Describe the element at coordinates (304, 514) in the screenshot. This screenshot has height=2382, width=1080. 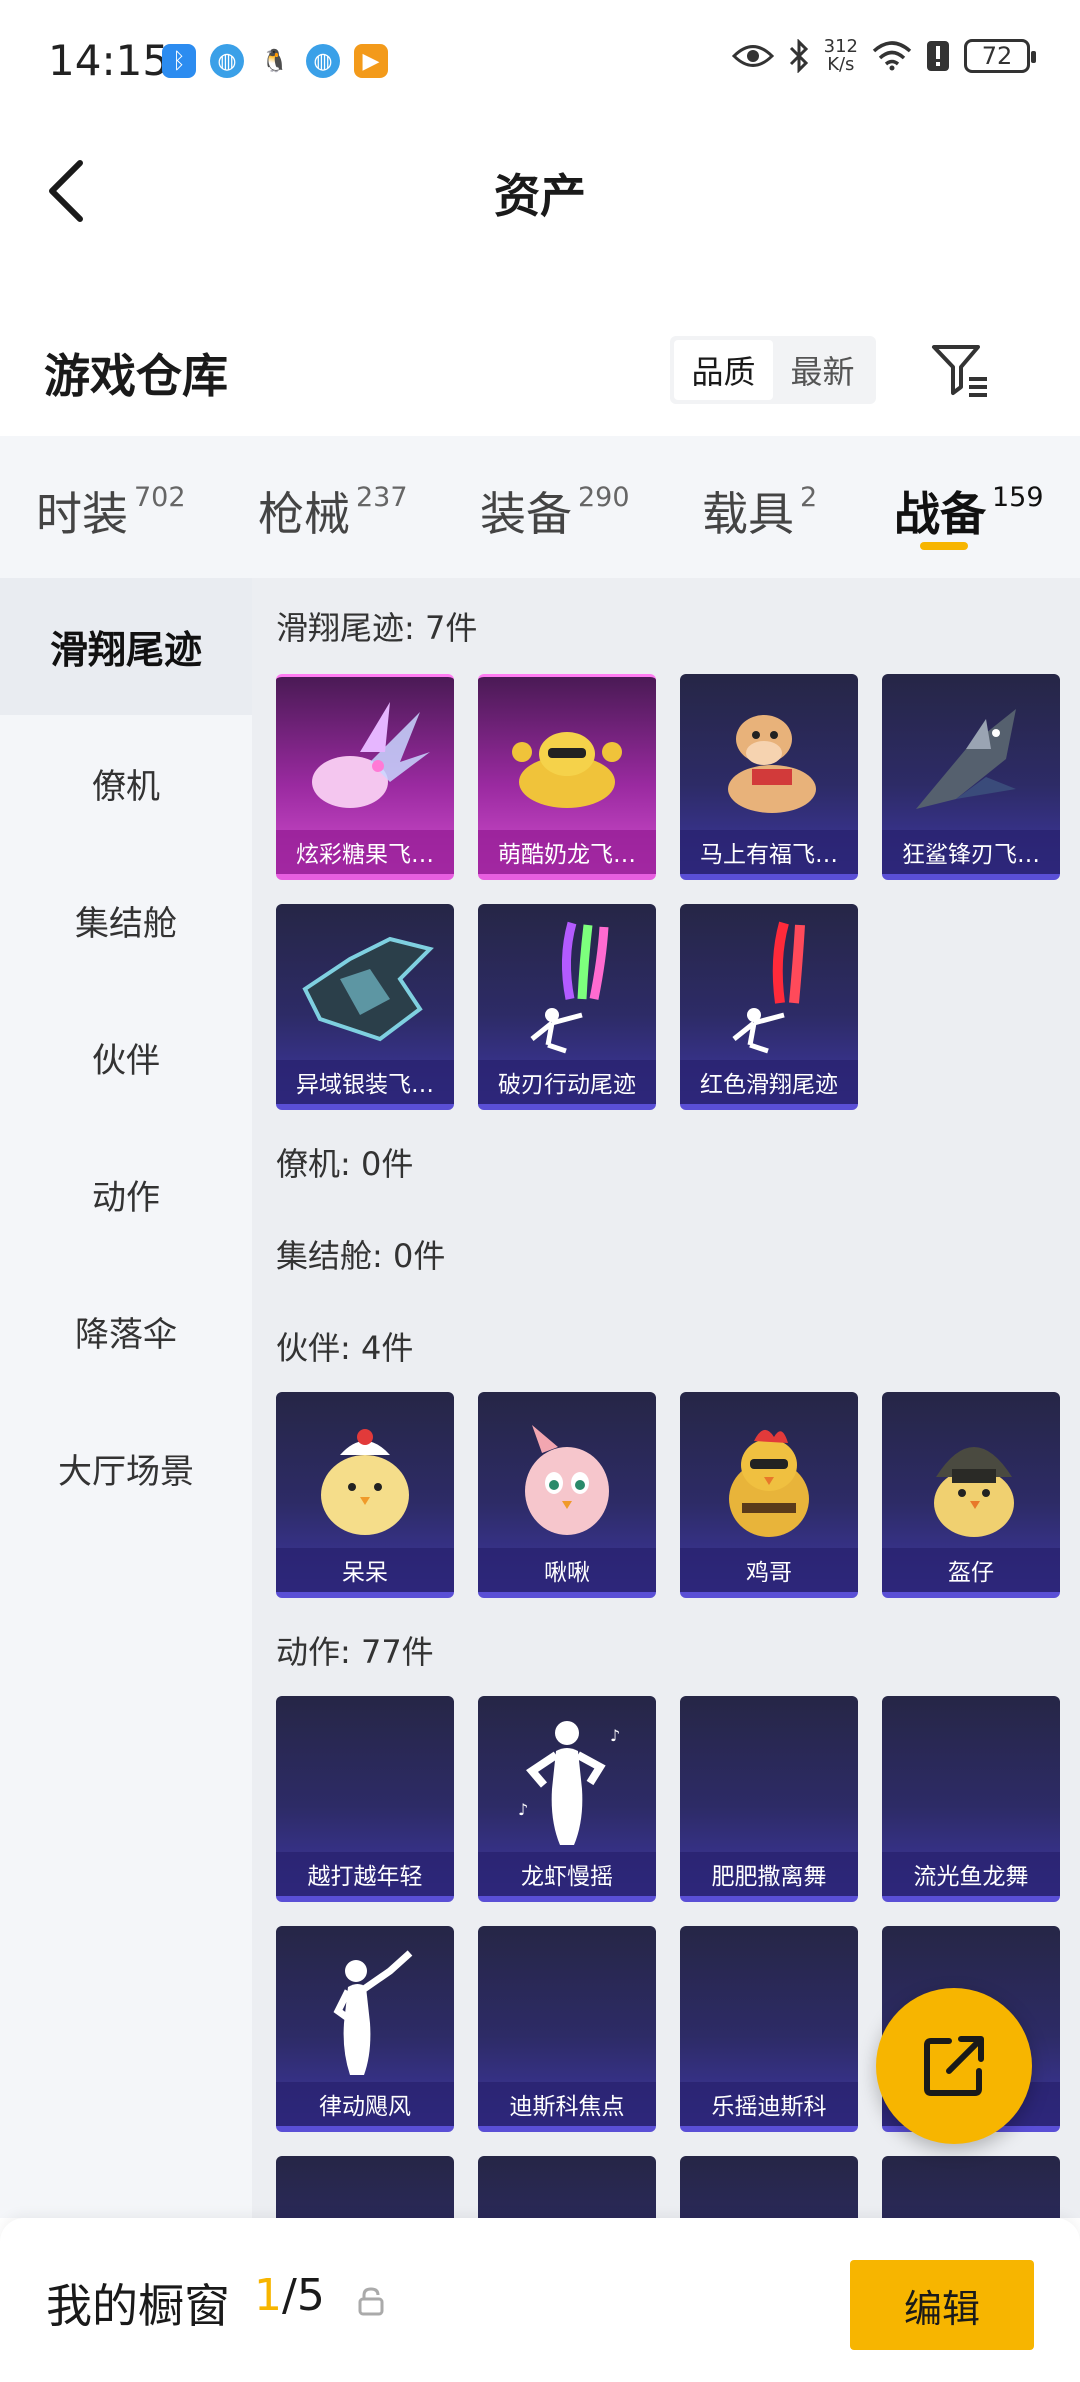
I see `tab-label: 枪械` at that location.